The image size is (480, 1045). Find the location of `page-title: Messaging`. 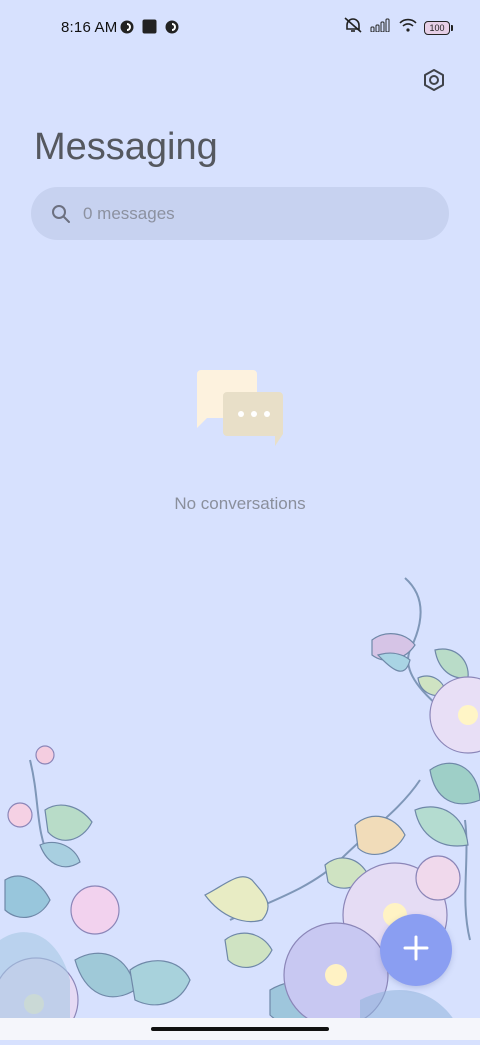

page-title: Messaging is located at coordinates (126, 147).